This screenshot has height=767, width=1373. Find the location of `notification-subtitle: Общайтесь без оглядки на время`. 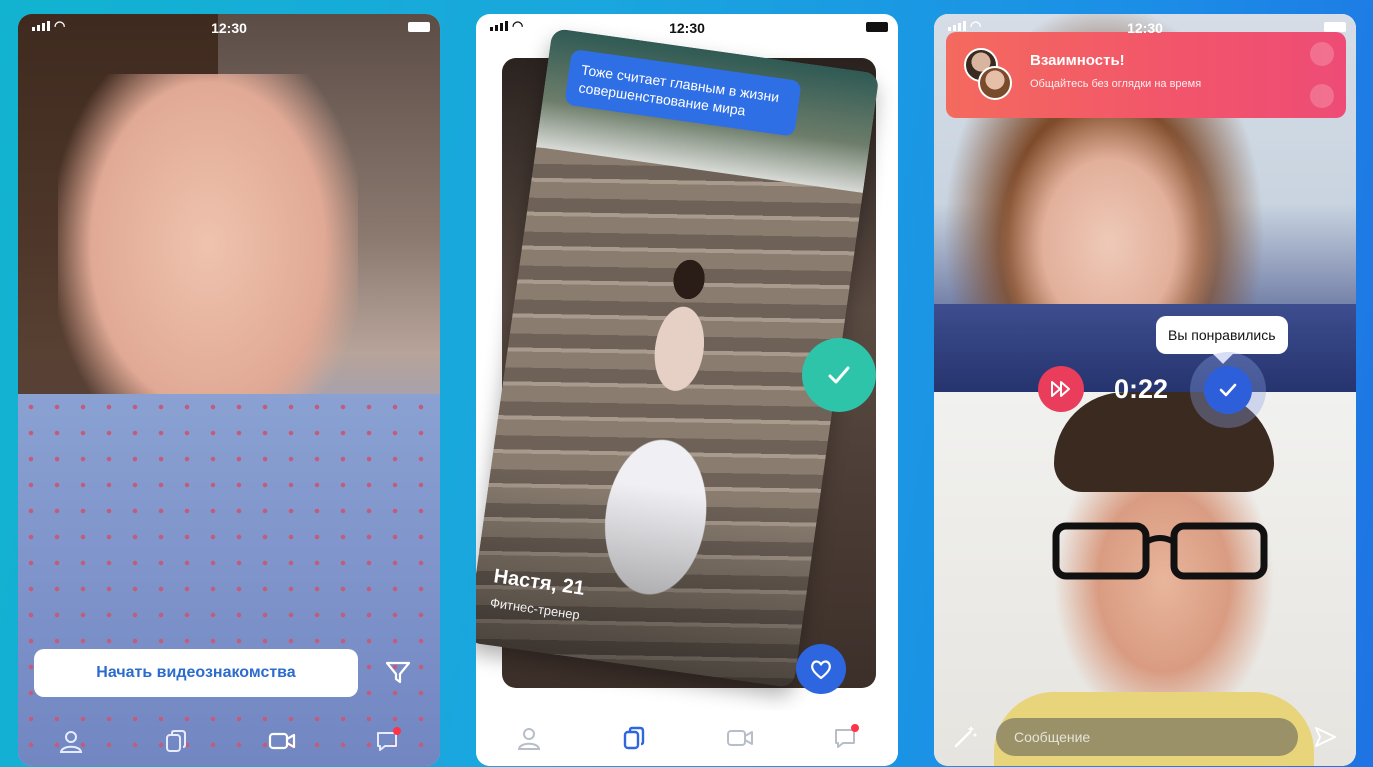

notification-subtitle: Общайтесь без оглядки на время is located at coordinates (1116, 84).